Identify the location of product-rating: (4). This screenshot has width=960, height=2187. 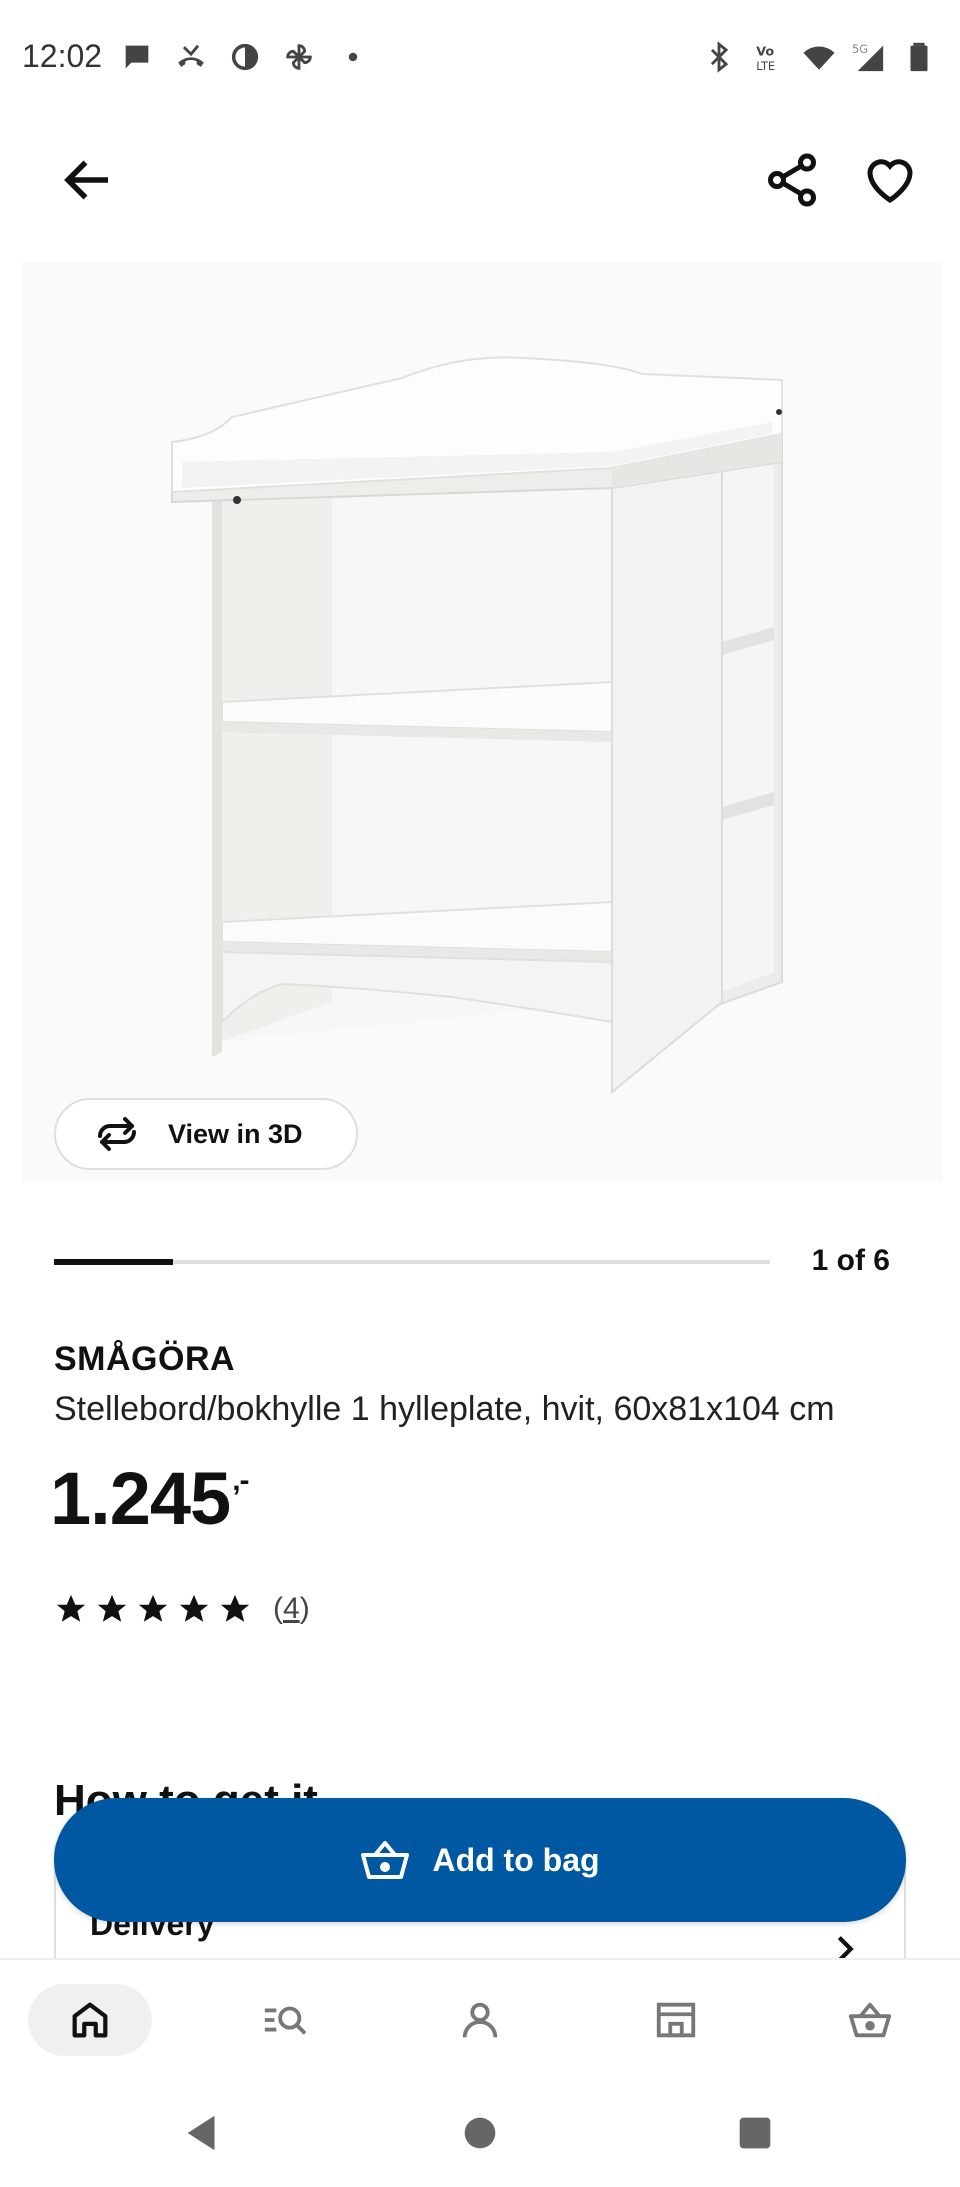
(182, 1609).